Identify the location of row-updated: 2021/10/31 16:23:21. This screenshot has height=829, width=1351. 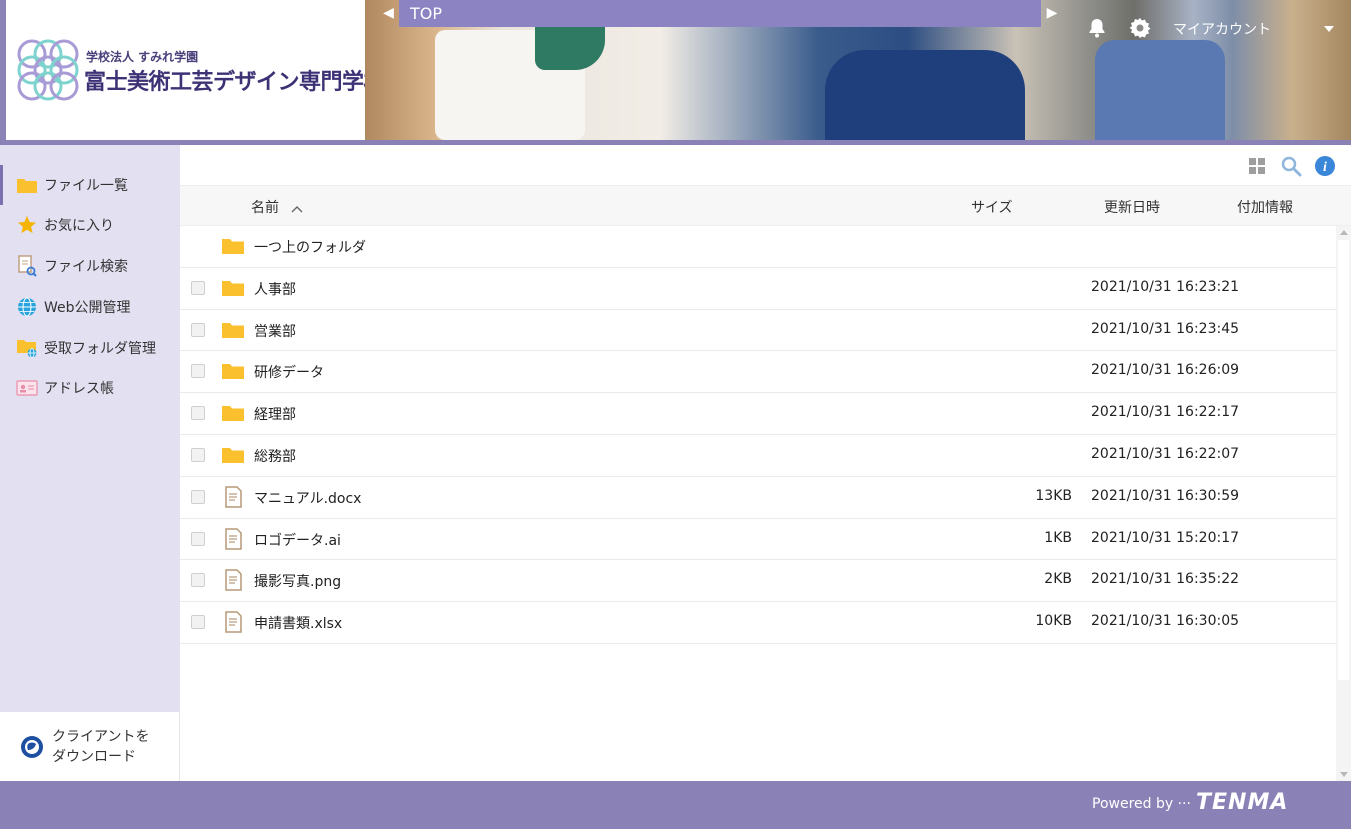
(1165, 286).